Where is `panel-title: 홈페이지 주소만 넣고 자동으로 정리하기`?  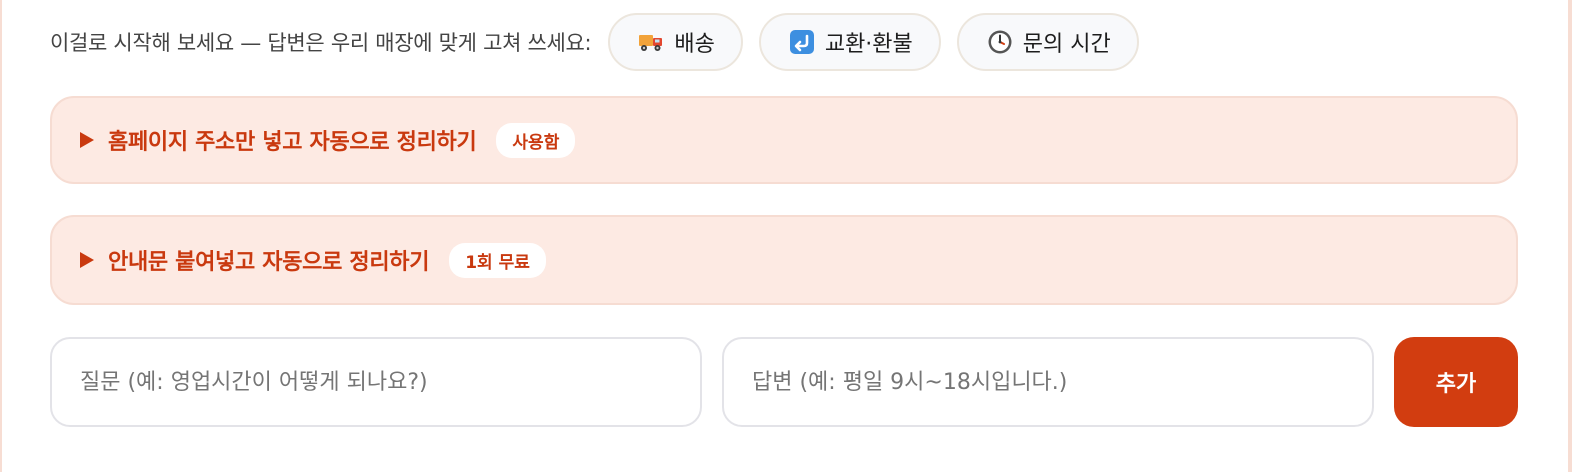
panel-title: 홈페이지 주소만 넣고 자동으로 정리하기 is located at coordinates (292, 142).